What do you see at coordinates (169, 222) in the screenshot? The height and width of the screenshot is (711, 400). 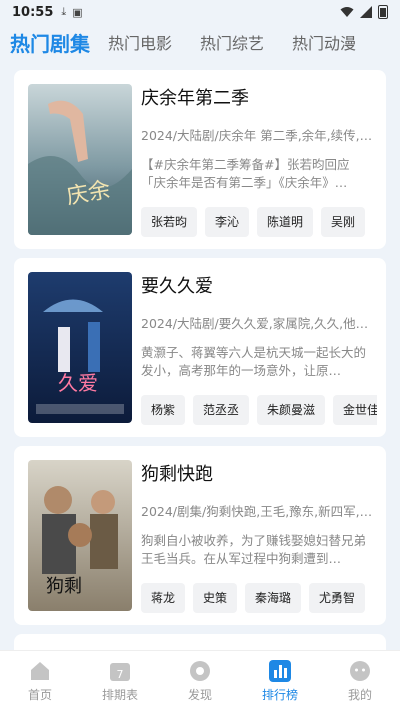 I see `cast-tag: 张若昀` at bounding box center [169, 222].